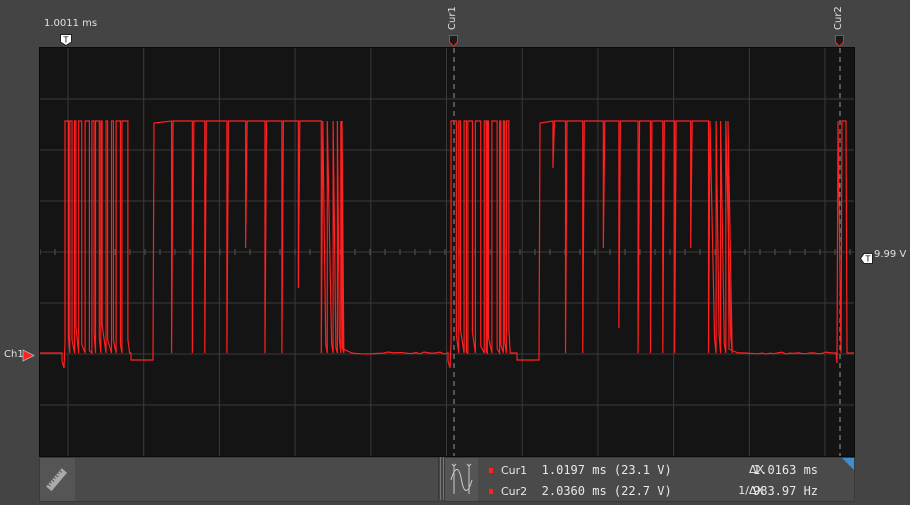 Image resolution: width=910 pixels, height=505 pixels. I want to click on cursor-measure-icon, so click(461, 478).